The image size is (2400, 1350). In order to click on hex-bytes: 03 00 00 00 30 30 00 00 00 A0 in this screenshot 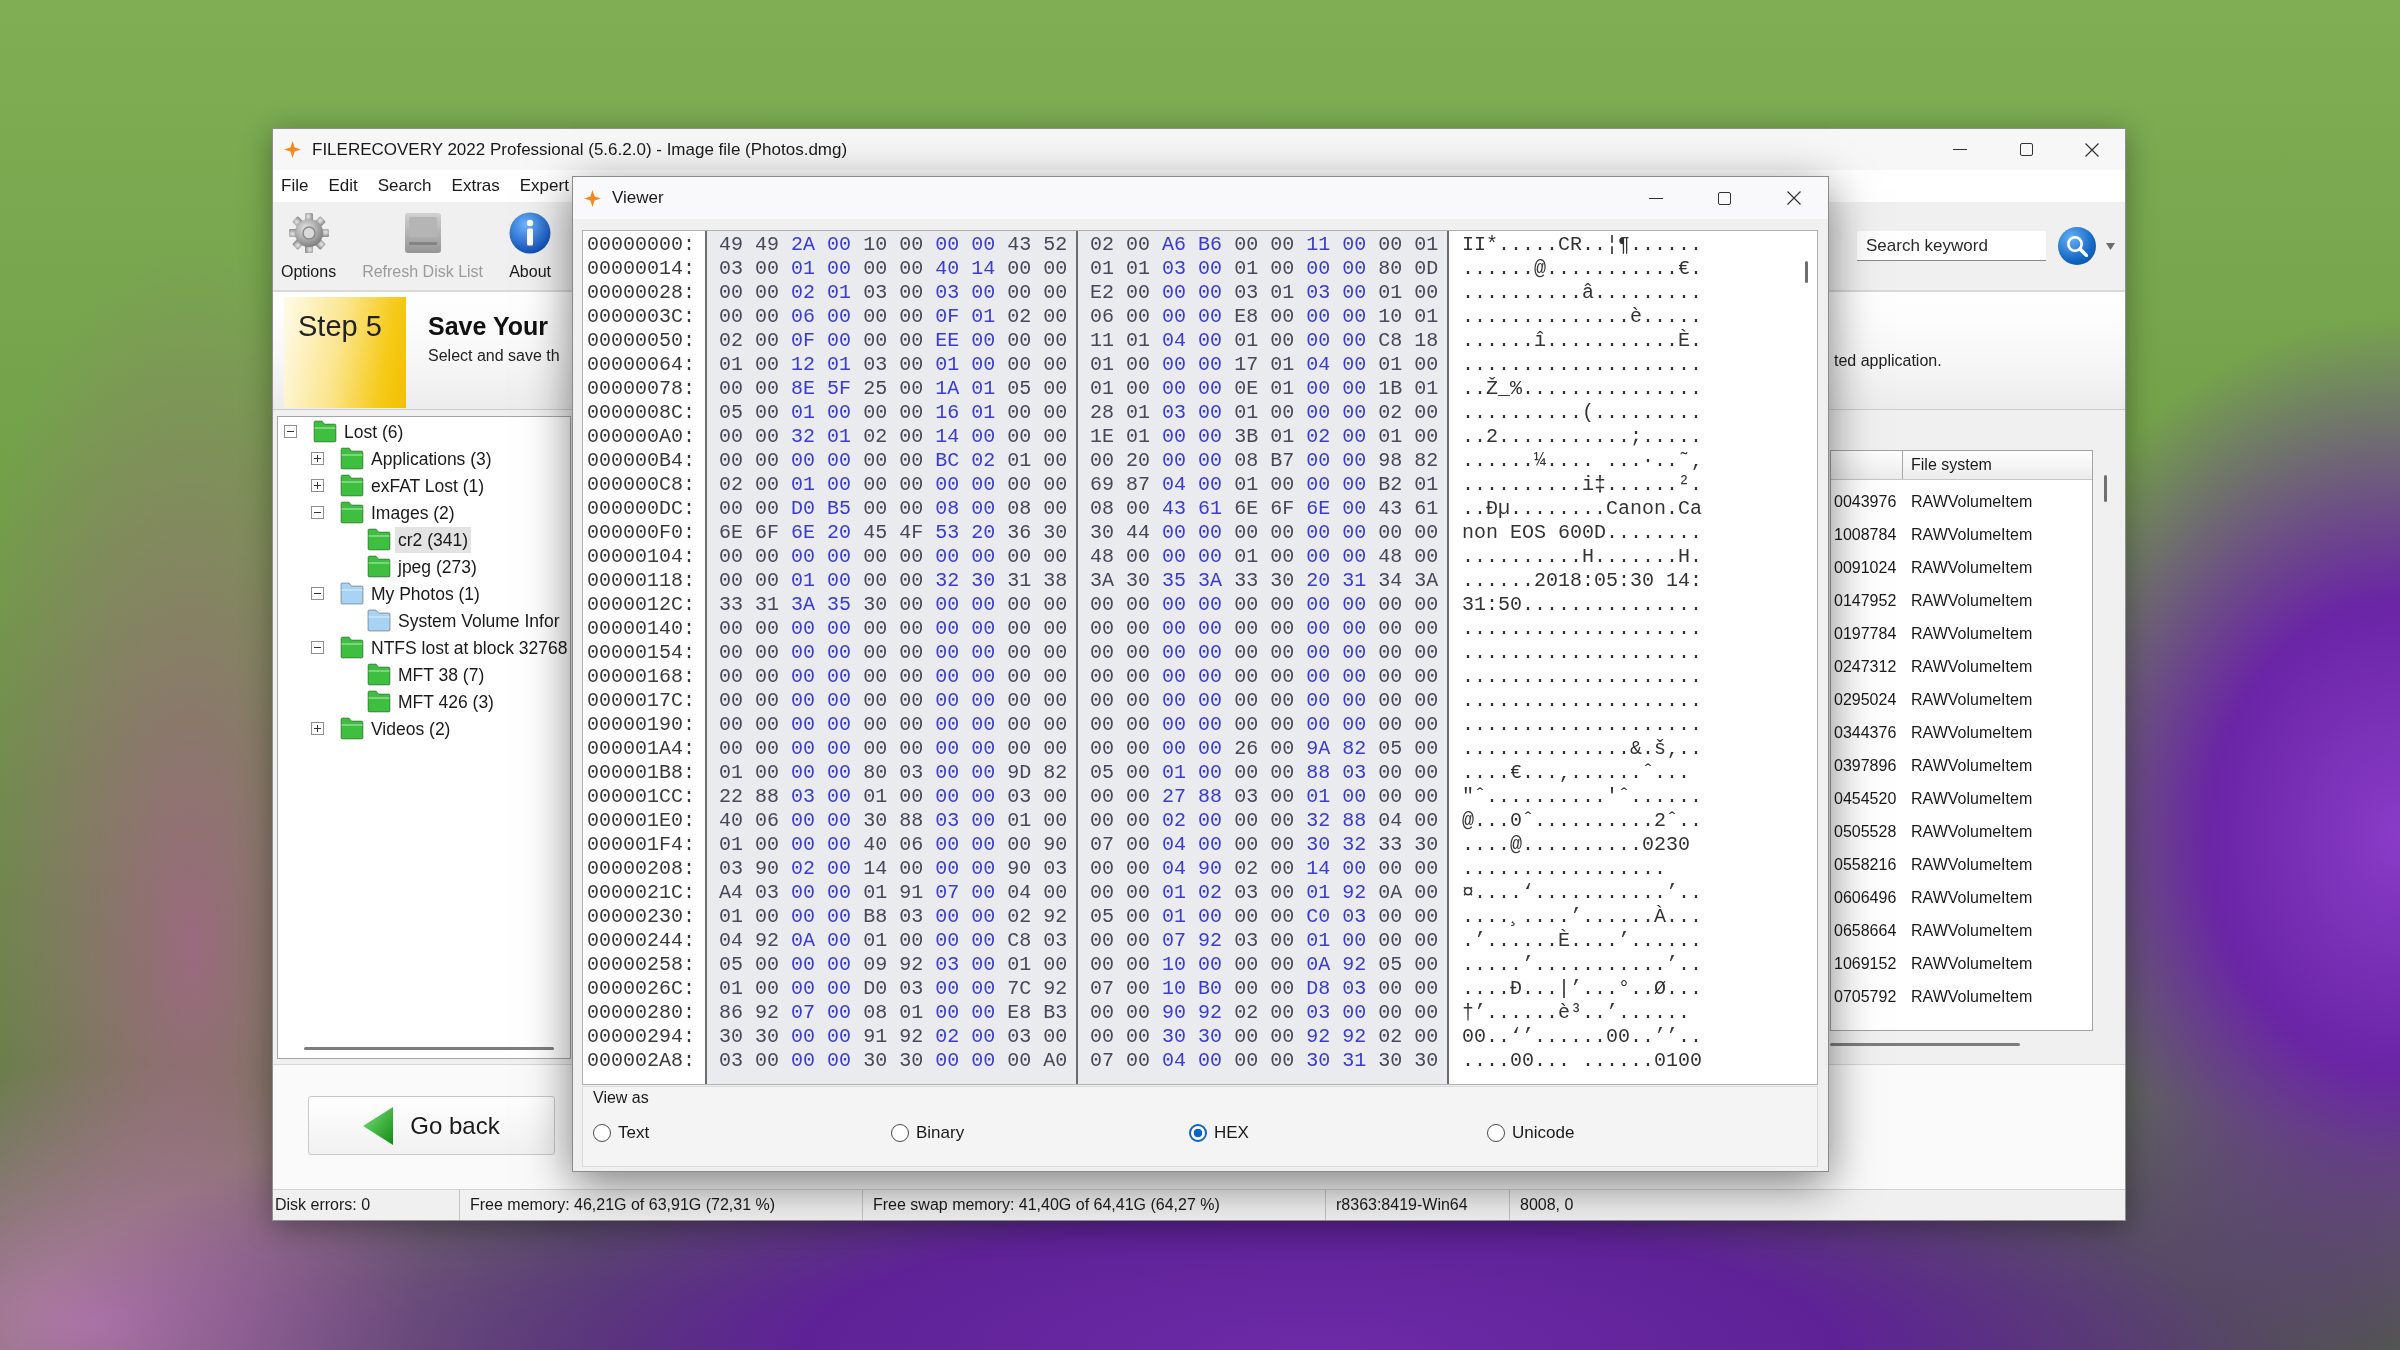, I will do `click(893, 1061)`.